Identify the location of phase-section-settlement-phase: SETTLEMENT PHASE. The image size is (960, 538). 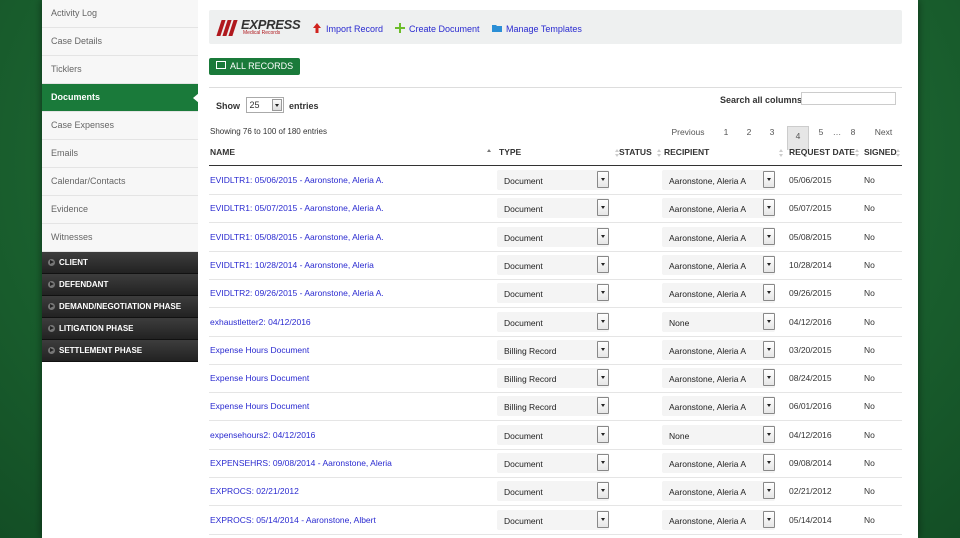
(120, 351).